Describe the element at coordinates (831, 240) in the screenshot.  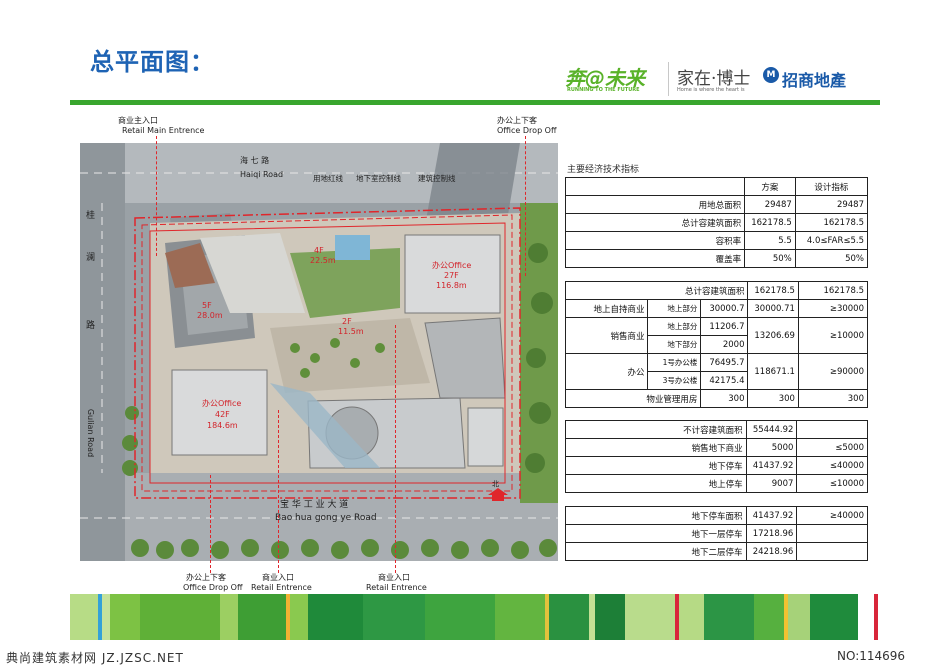
I see `row-design: 4.0≤FAR≤5.5` at that location.